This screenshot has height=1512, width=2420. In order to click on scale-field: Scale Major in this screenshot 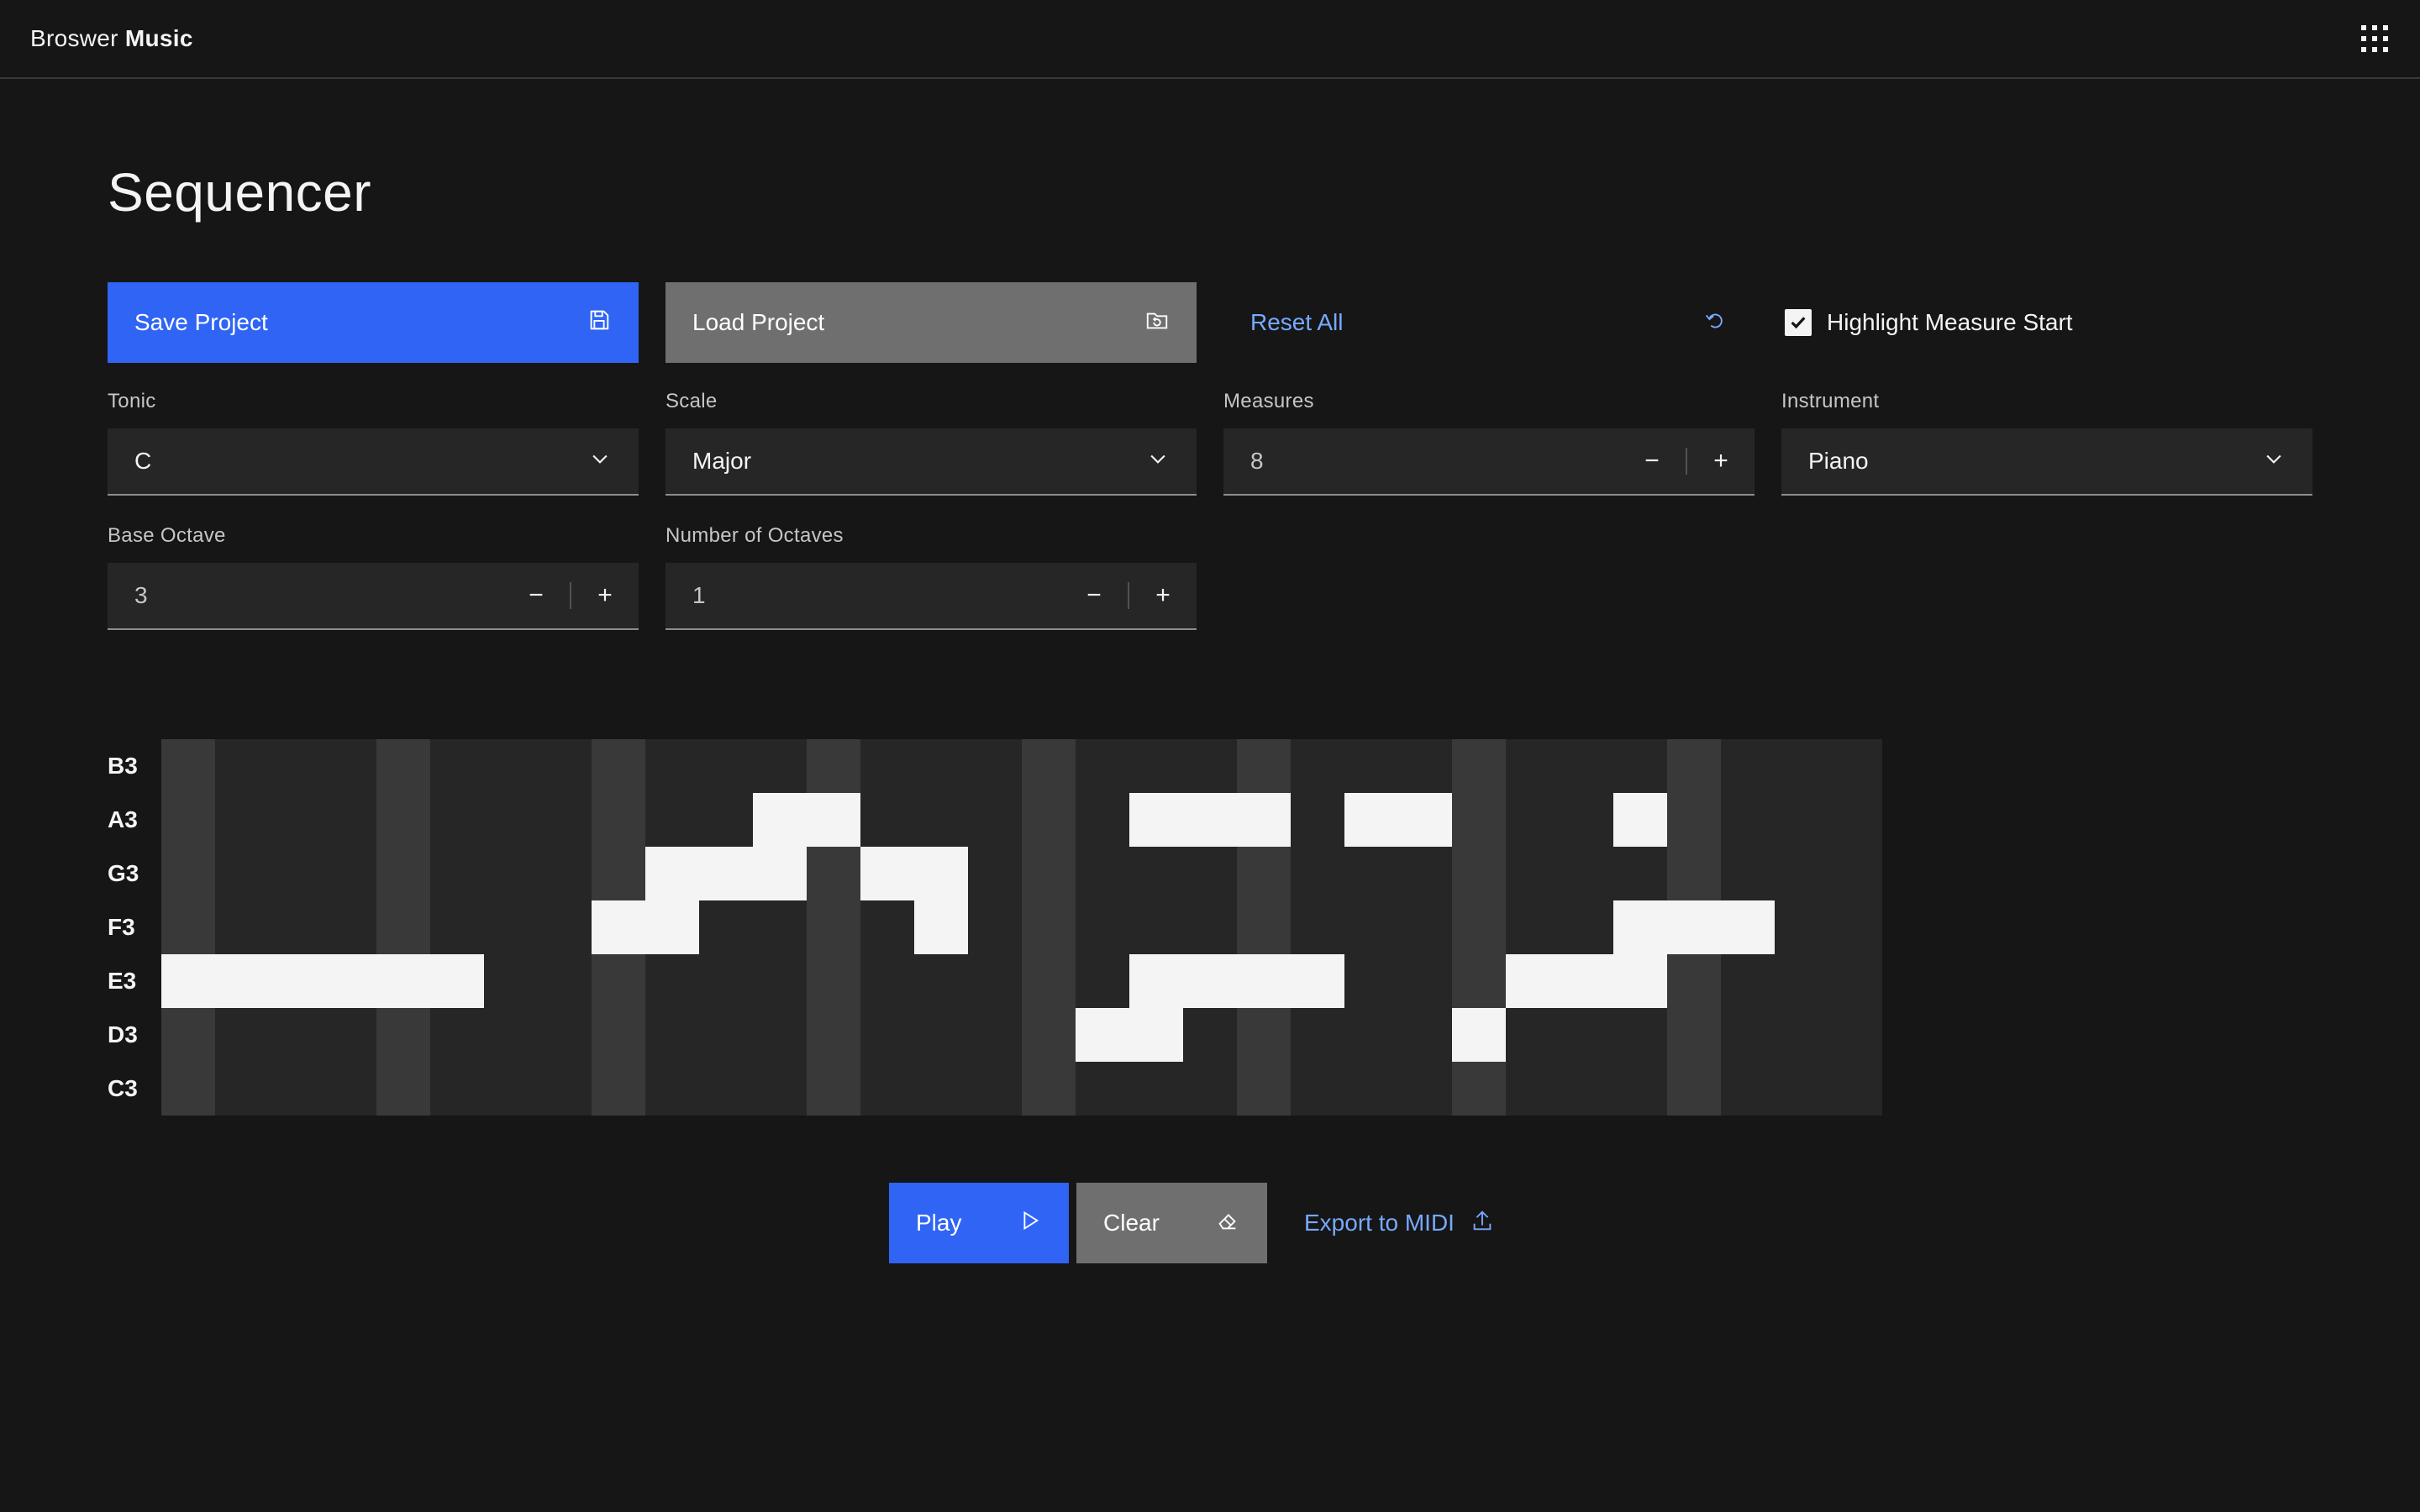, I will do `click(931, 443)`.